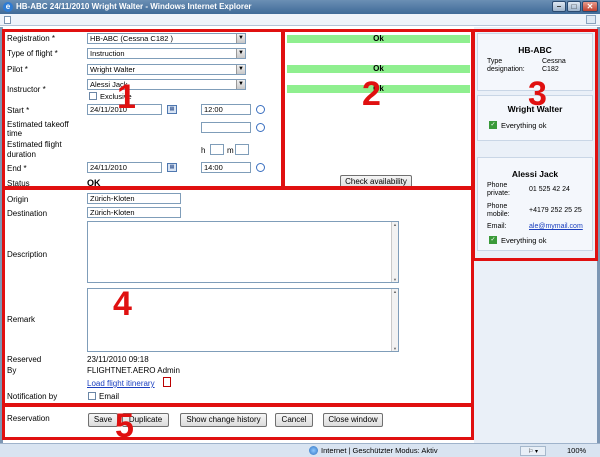 The width and height of the screenshot is (600, 457). Describe the element at coordinates (371, 94) in the screenshot. I see `annotation-number-2: 2` at that location.